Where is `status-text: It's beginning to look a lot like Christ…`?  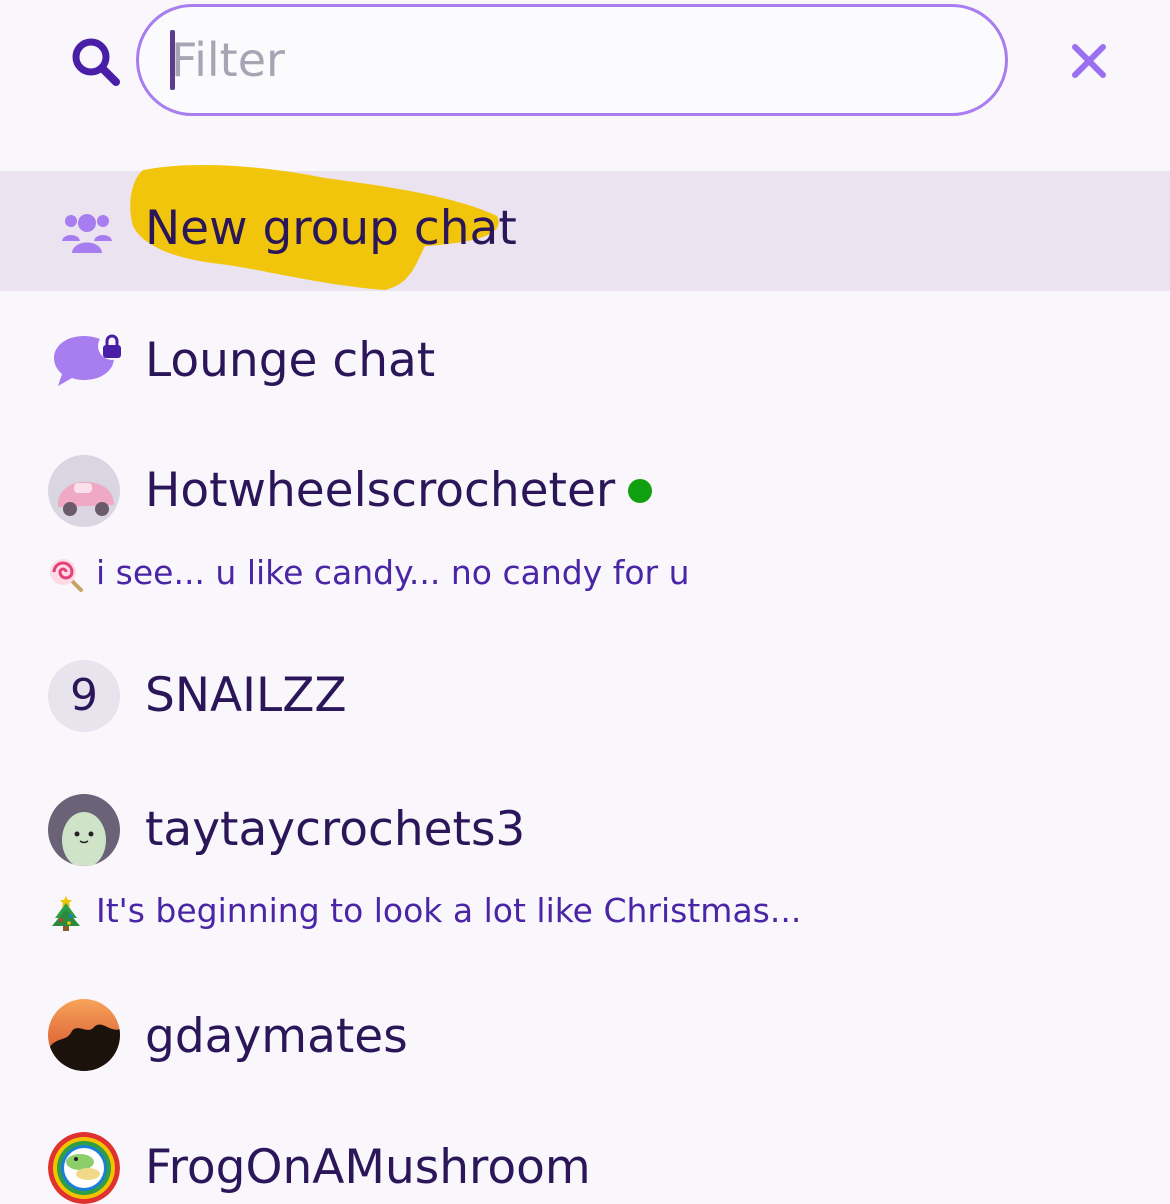 status-text: It's beginning to look a lot like Christ… is located at coordinates (449, 910).